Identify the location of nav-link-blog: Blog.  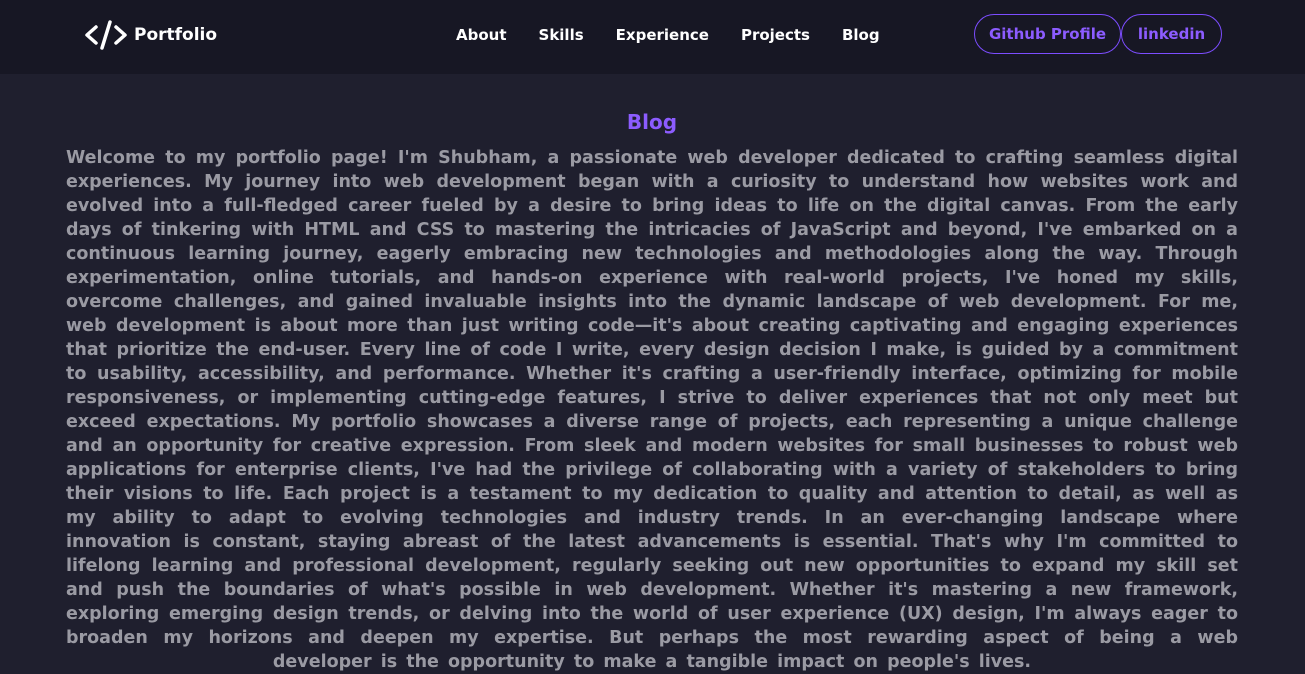
(861, 35).